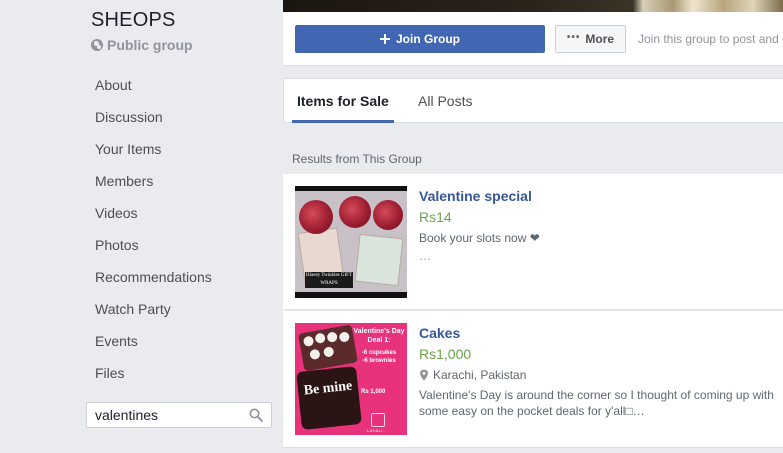 This screenshot has width=783, height=453. Describe the element at coordinates (153, 373) in the screenshot. I see `sidebar-item-files: Files` at that location.